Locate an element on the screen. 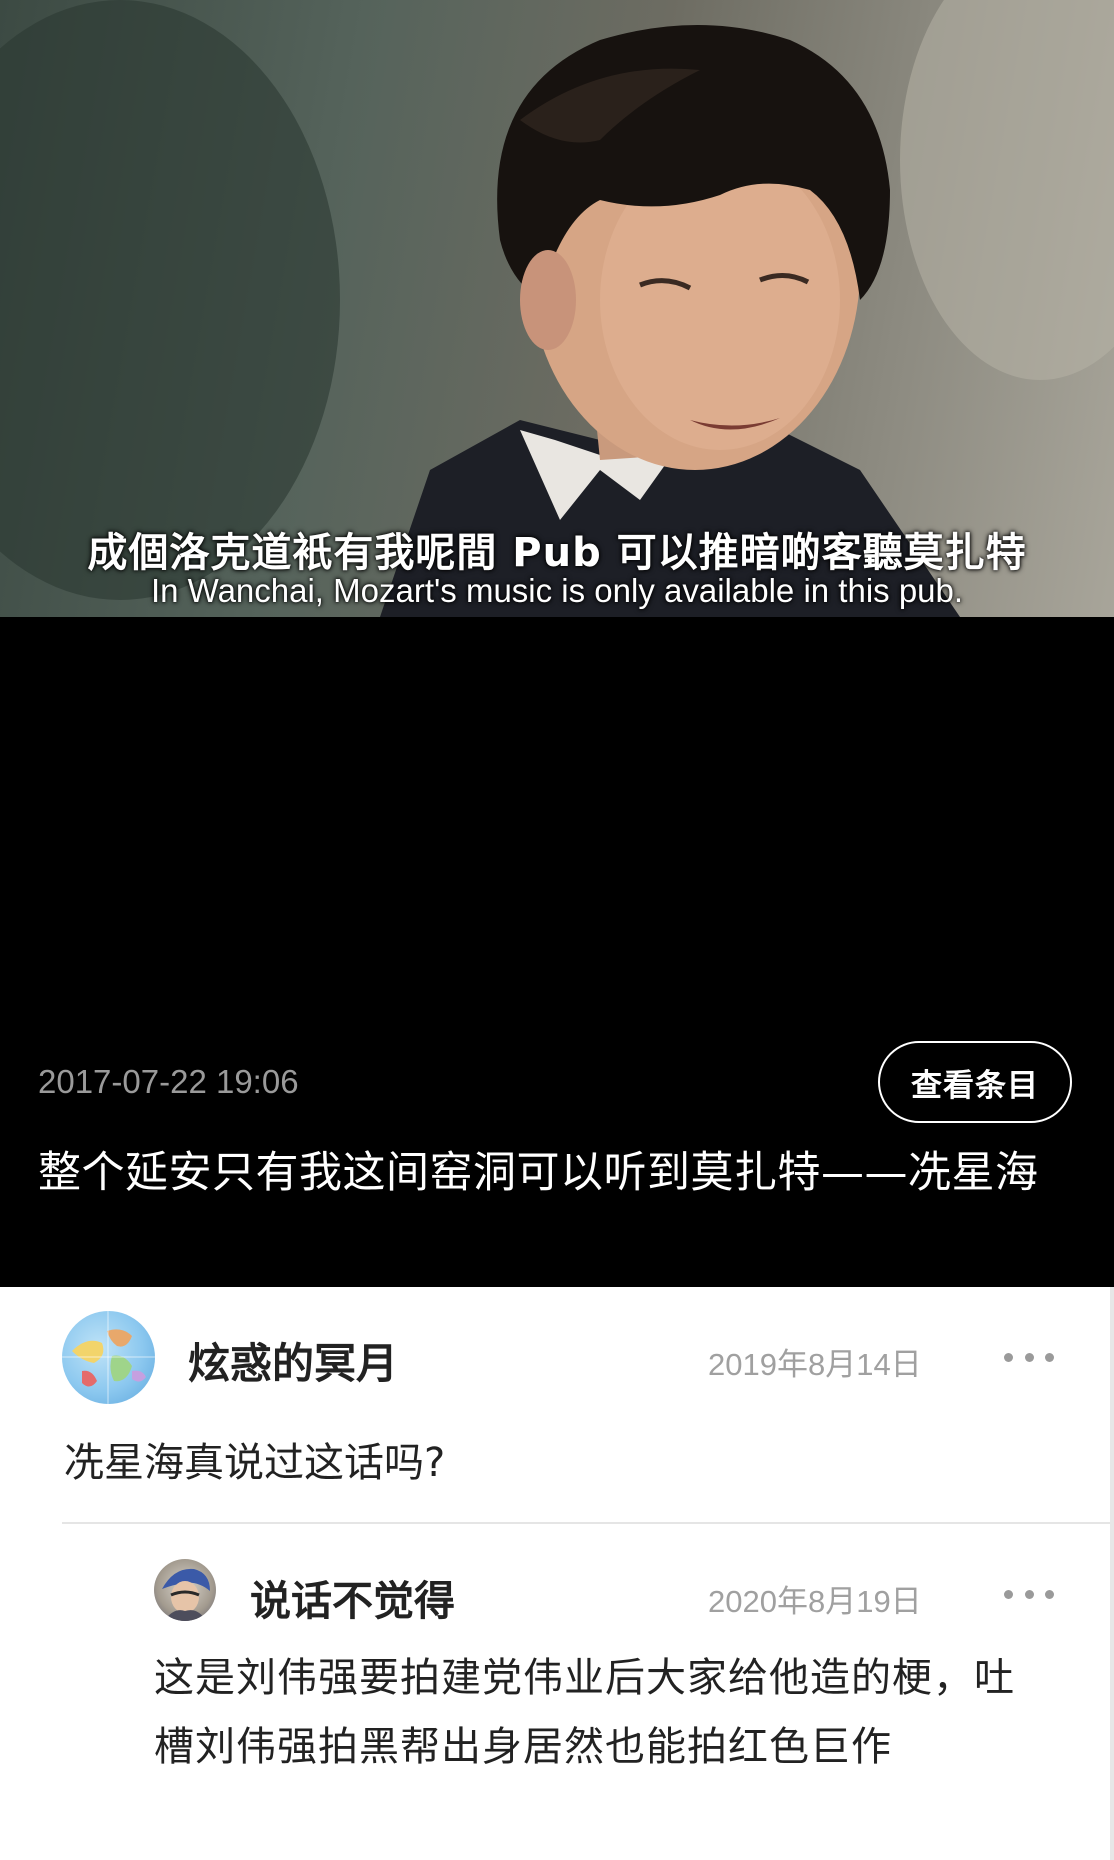 This screenshot has width=1114, height=1860. character-avatar-icon is located at coordinates (185, 1590).